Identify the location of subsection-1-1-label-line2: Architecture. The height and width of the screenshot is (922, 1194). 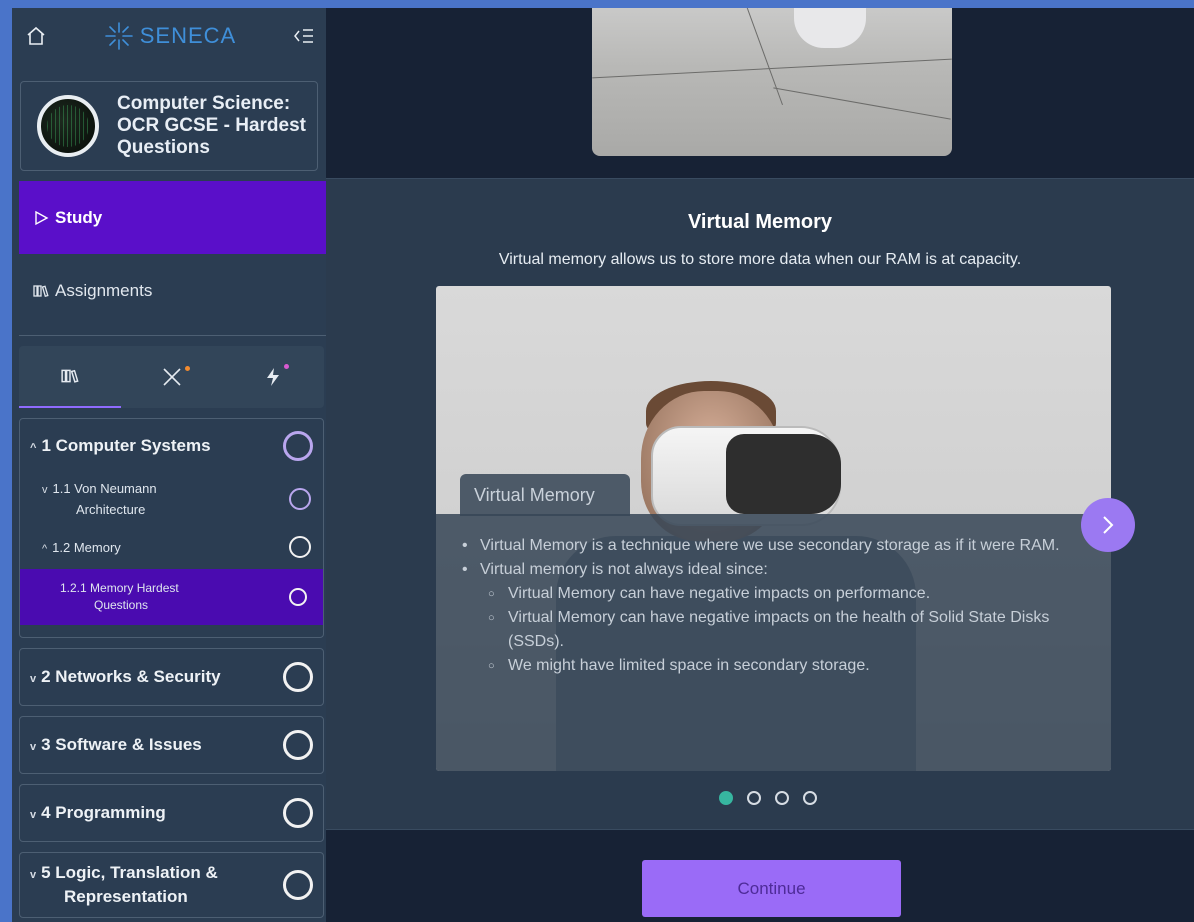
(111, 509).